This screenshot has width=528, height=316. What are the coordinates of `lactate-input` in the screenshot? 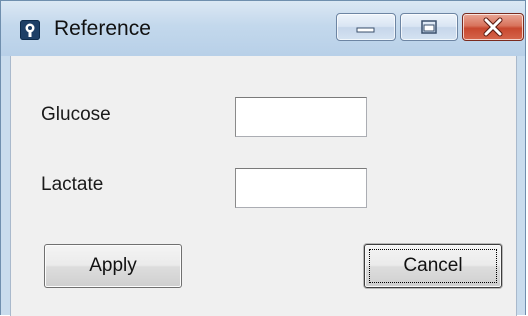 It's located at (301, 188).